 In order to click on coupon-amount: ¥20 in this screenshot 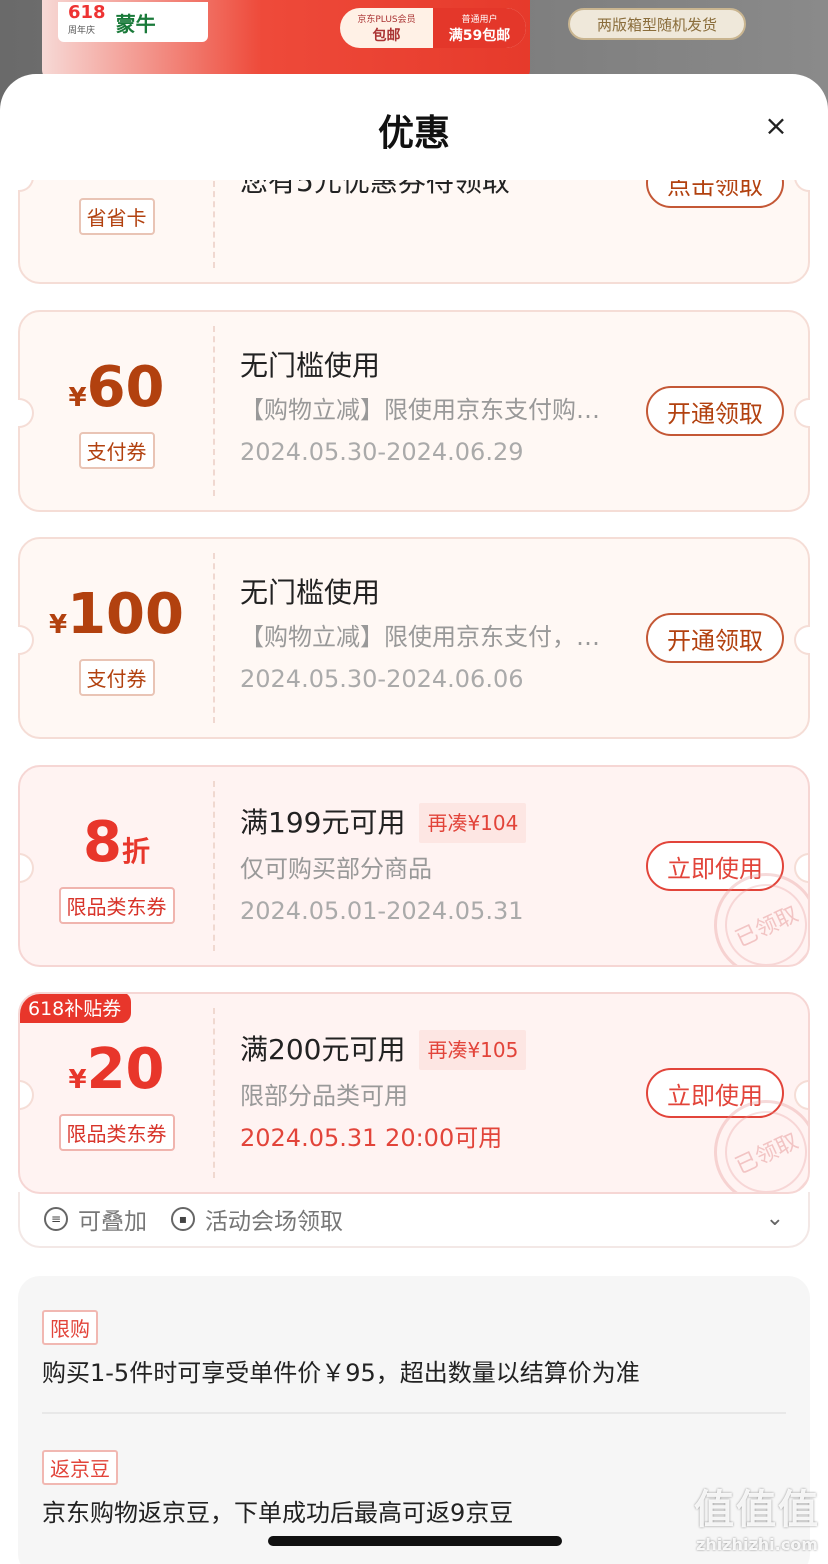, I will do `click(116, 1069)`.